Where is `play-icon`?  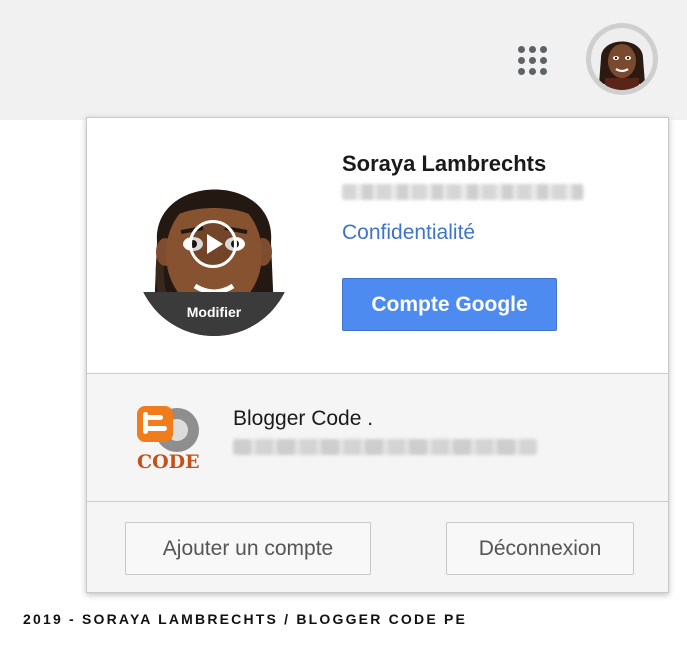
play-icon is located at coordinates (213, 244).